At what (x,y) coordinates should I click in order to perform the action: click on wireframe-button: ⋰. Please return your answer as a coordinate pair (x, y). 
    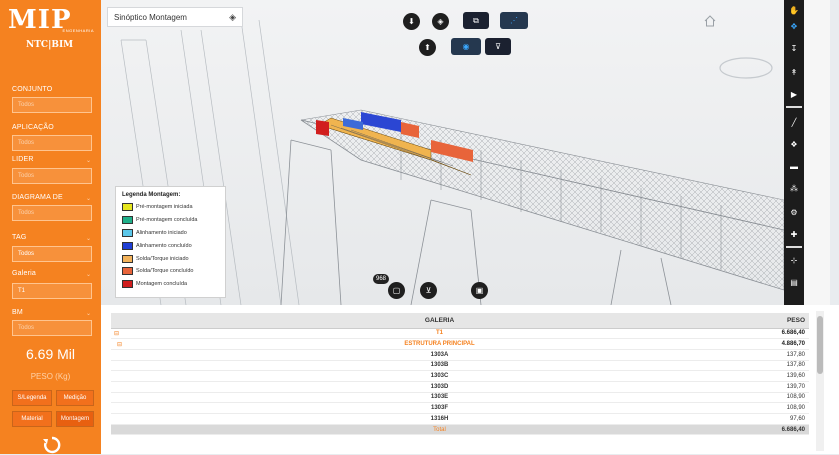
    Looking at the image, I should click on (514, 20).